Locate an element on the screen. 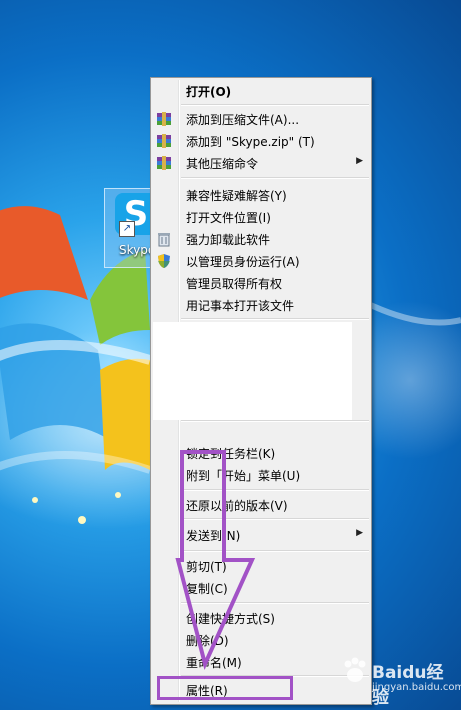 This screenshot has height=710, width=461. highlight-box is located at coordinates (225, 688).